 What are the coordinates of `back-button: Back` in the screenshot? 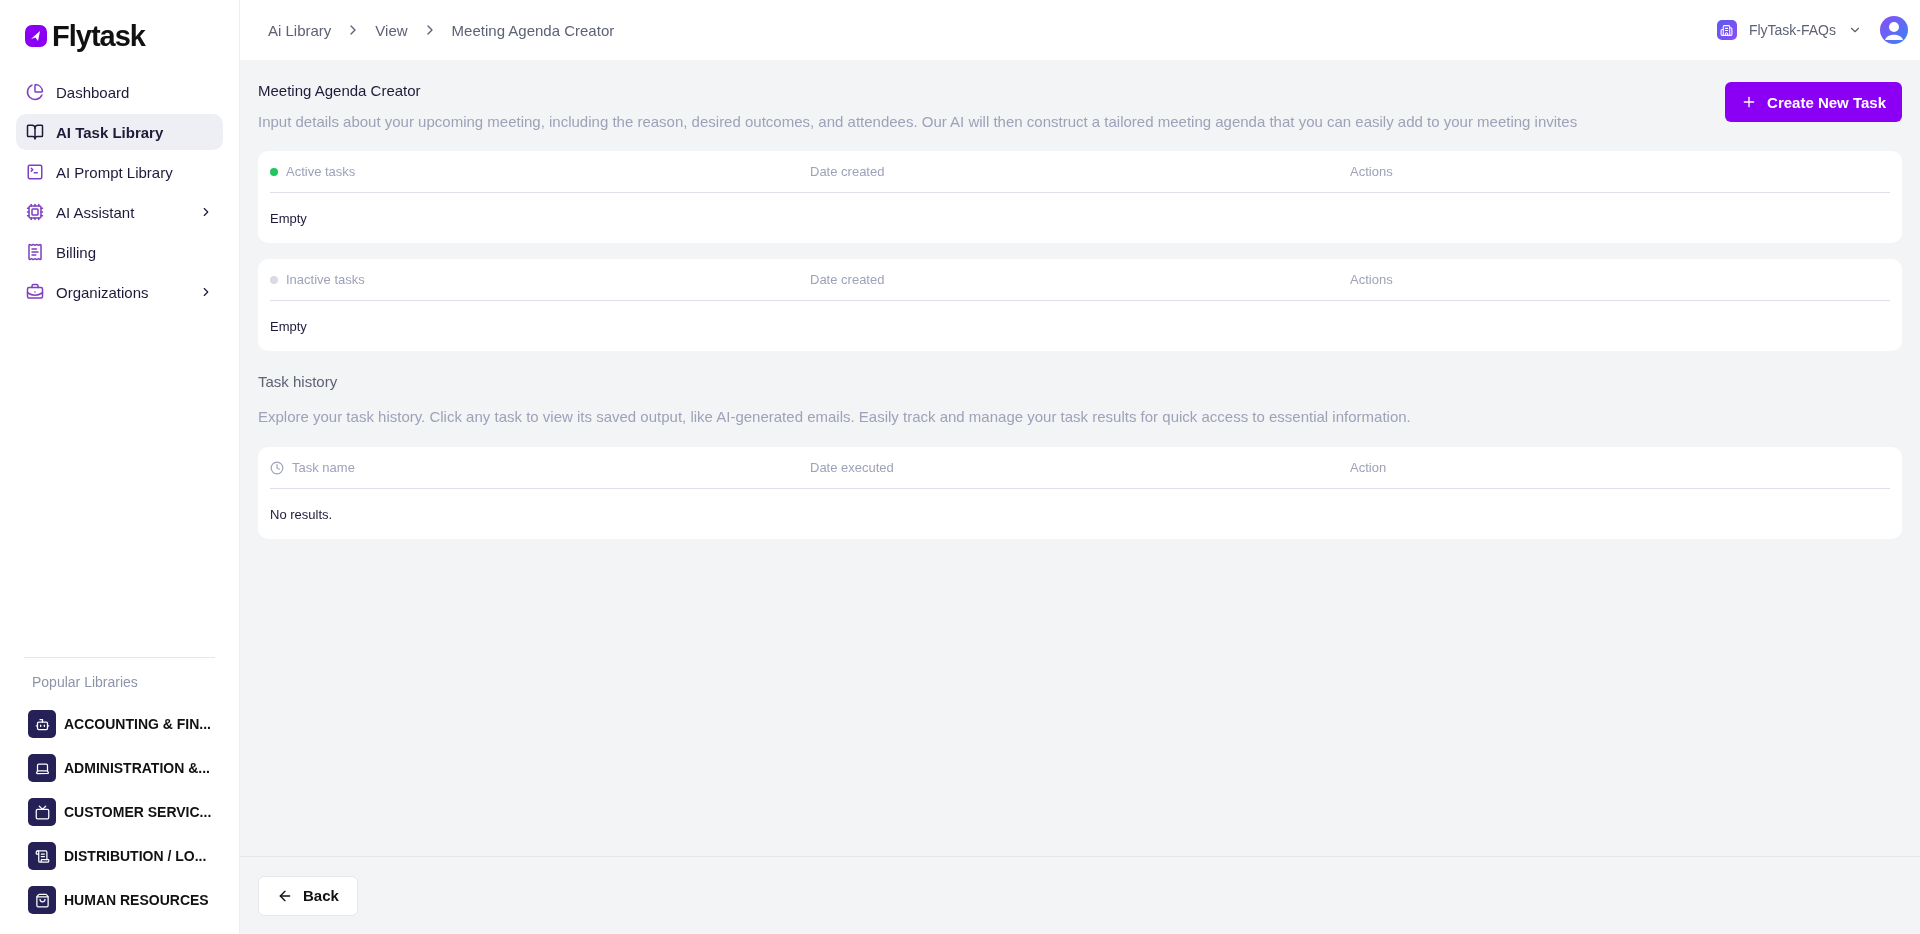 It's located at (308, 895).